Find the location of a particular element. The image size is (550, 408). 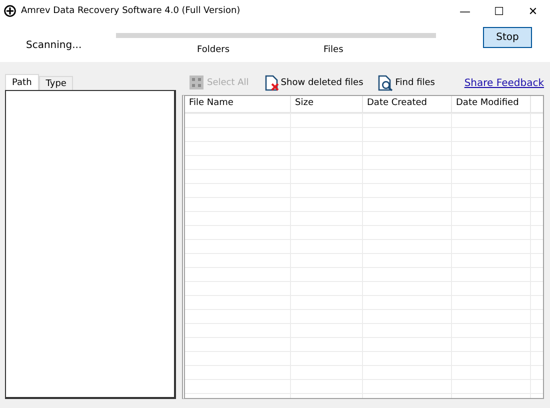

tab: Path is located at coordinates (22, 82).